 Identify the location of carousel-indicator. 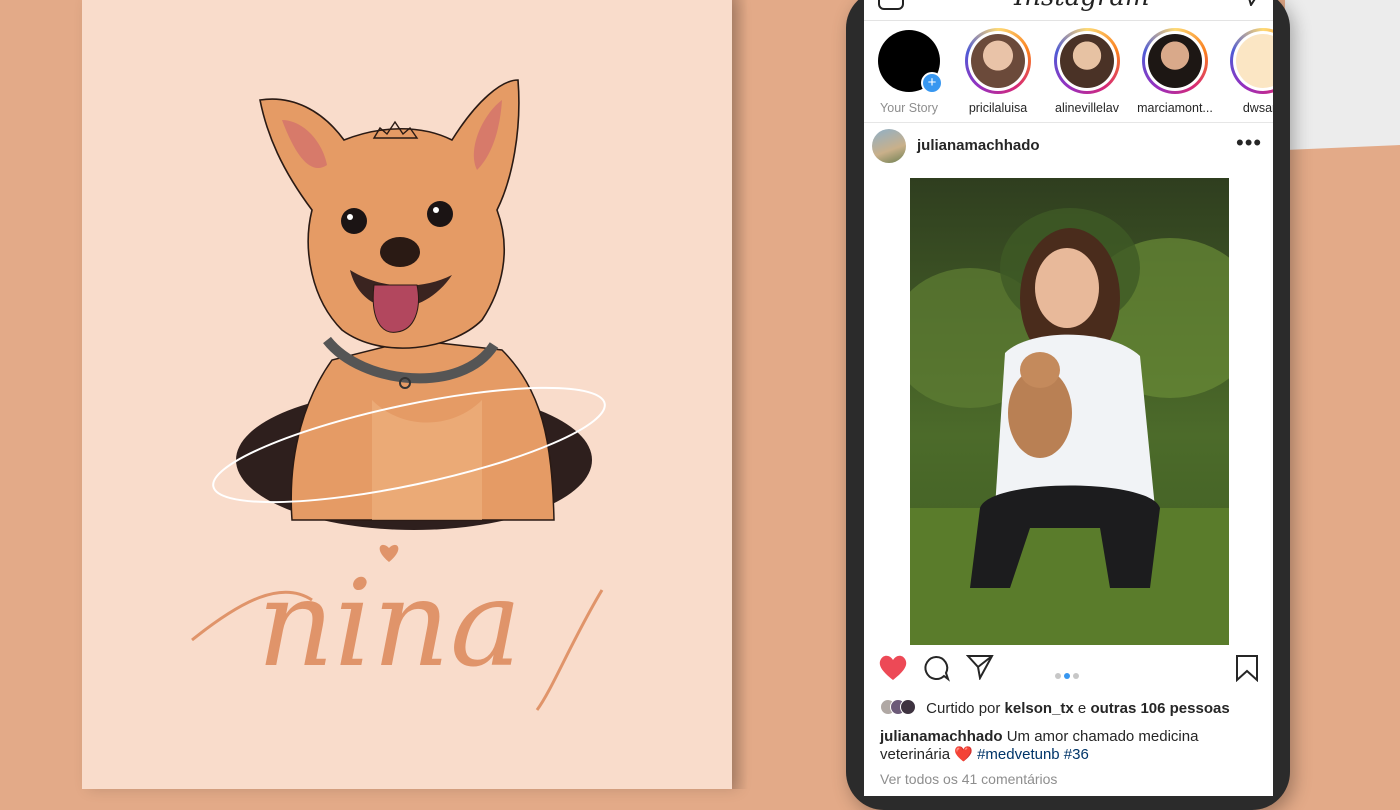
(1068, 675).